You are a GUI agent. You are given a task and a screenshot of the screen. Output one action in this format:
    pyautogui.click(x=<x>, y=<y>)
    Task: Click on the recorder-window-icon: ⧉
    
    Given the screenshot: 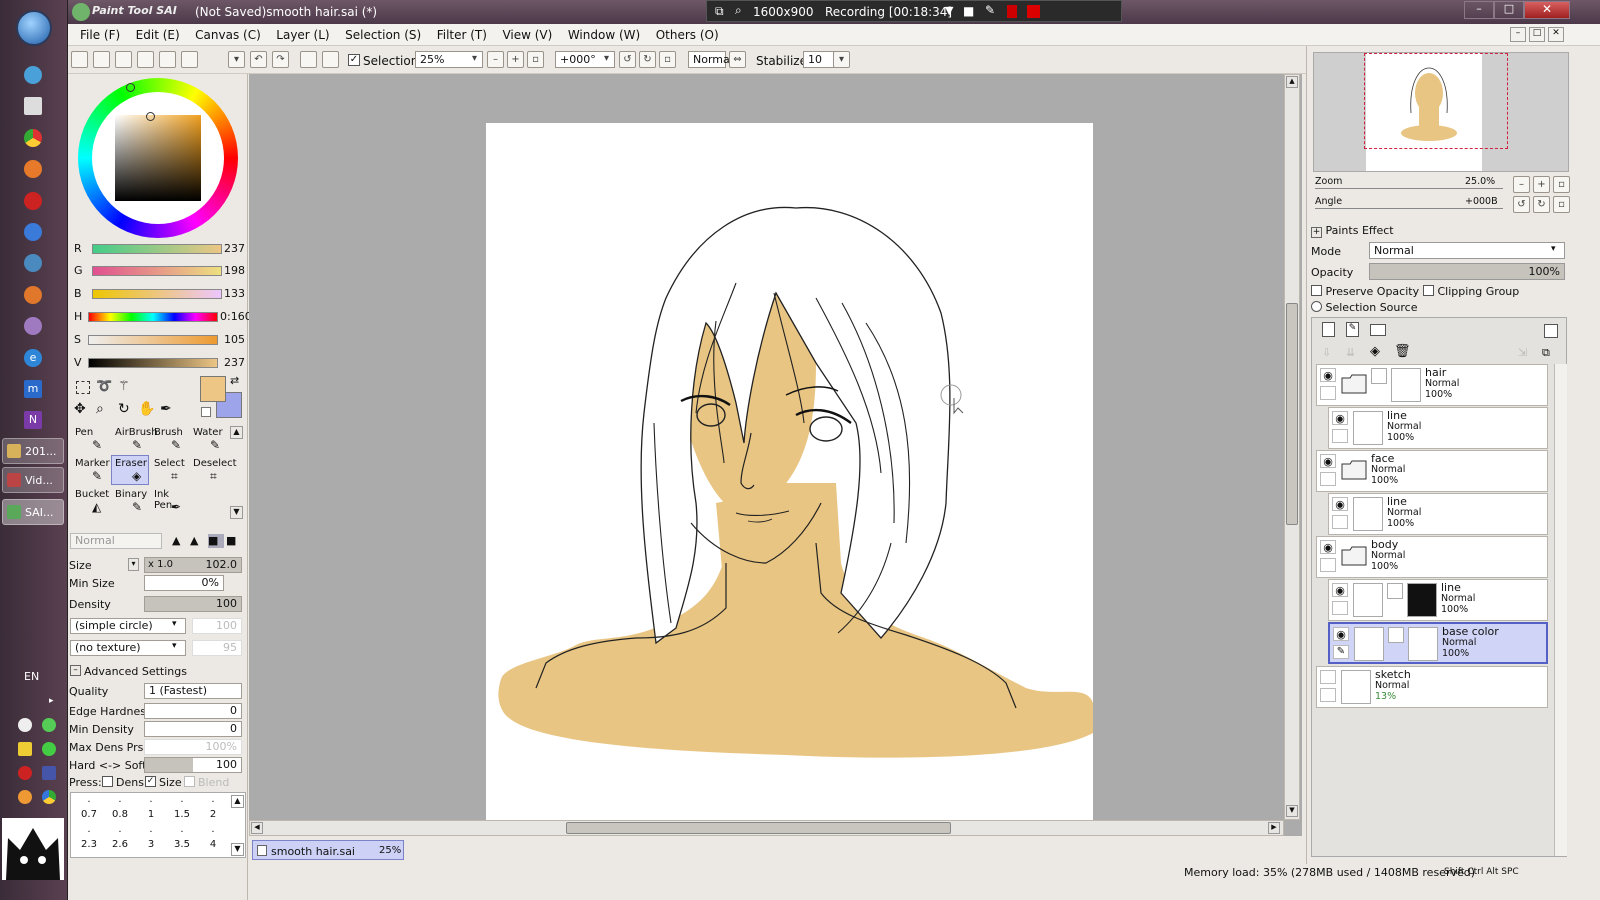 What is the action you would take?
    pyautogui.click(x=719, y=11)
    